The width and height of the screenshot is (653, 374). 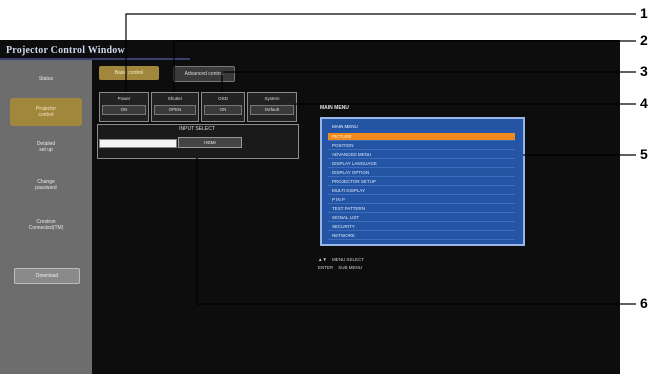 What do you see at coordinates (644, 71) in the screenshot?
I see `callout-number-3: 3` at bounding box center [644, 71].